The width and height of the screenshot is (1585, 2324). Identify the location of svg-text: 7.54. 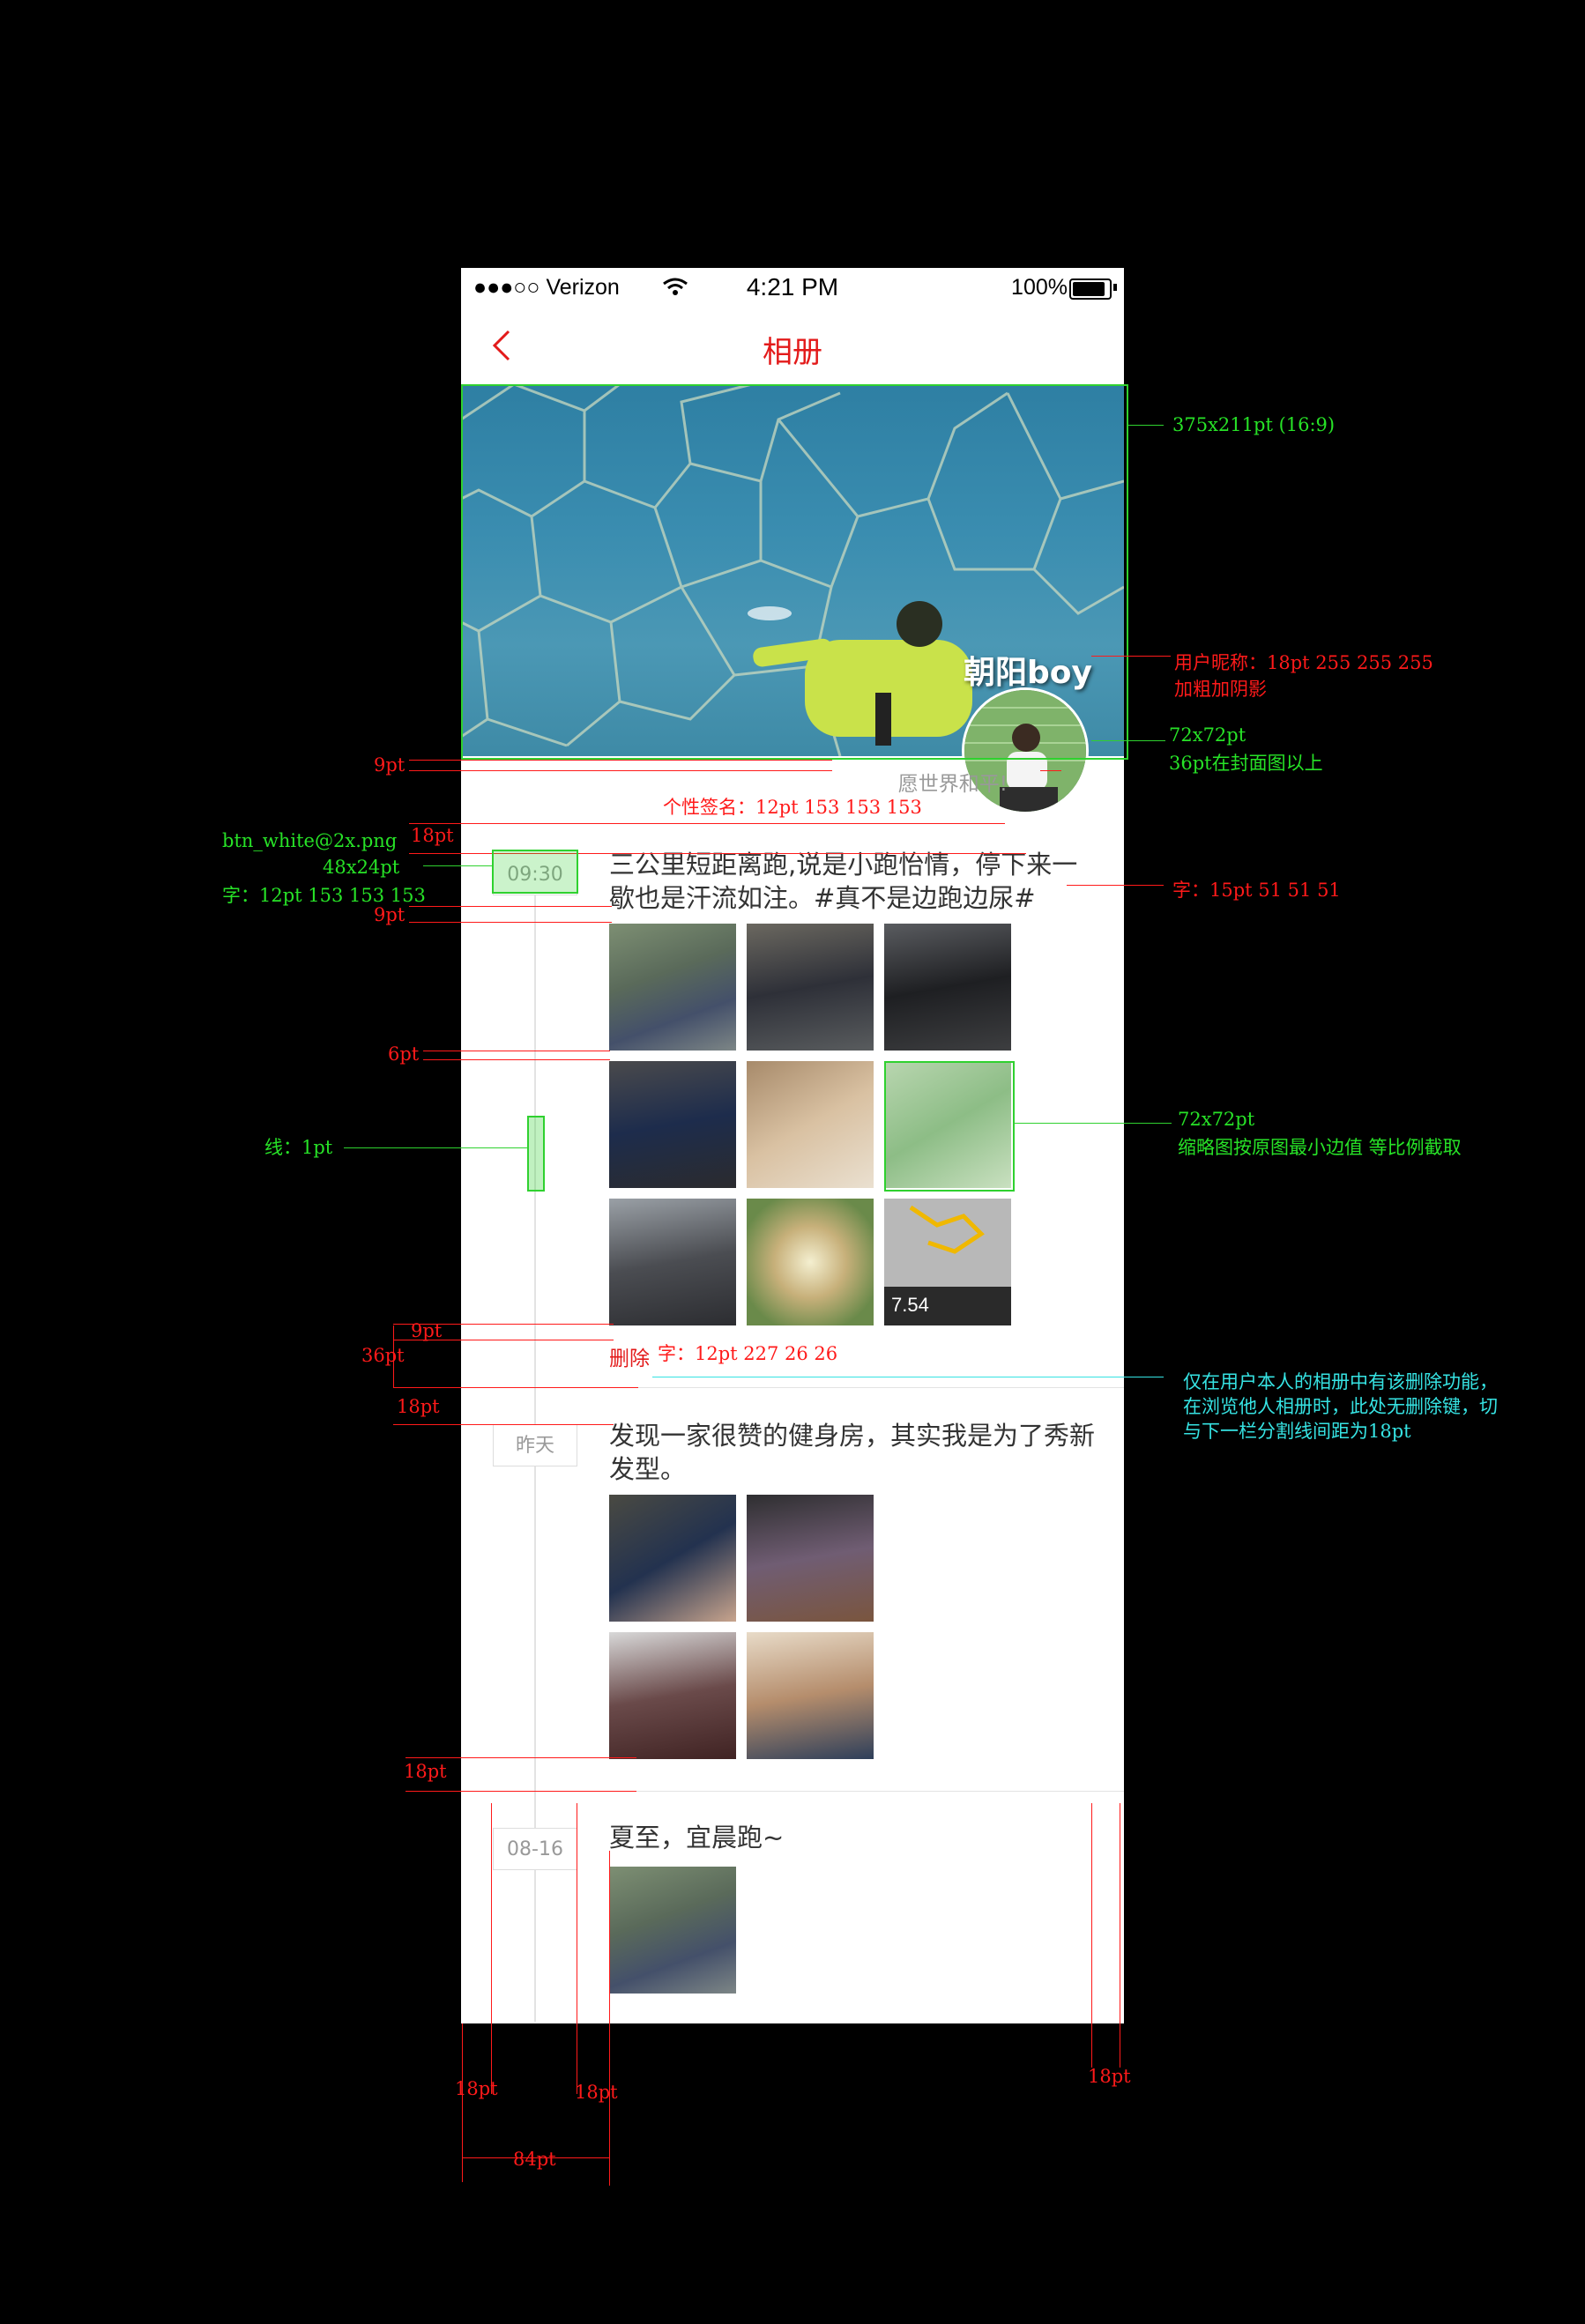
(910, 1305).